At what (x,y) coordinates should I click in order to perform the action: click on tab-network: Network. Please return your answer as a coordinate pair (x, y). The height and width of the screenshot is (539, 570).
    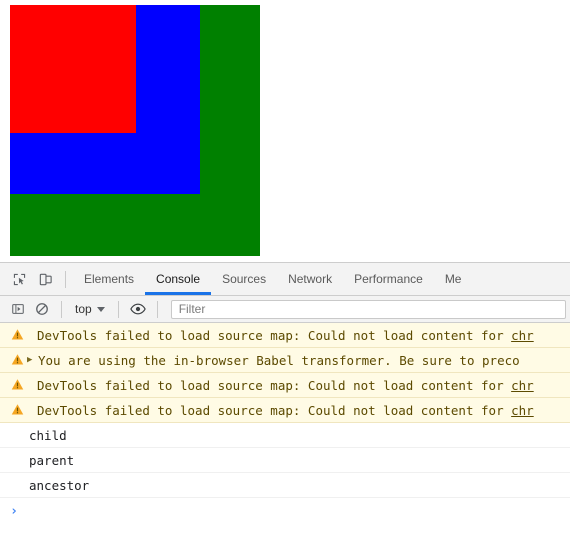
    Looking at the image, I should click on (310, 279).